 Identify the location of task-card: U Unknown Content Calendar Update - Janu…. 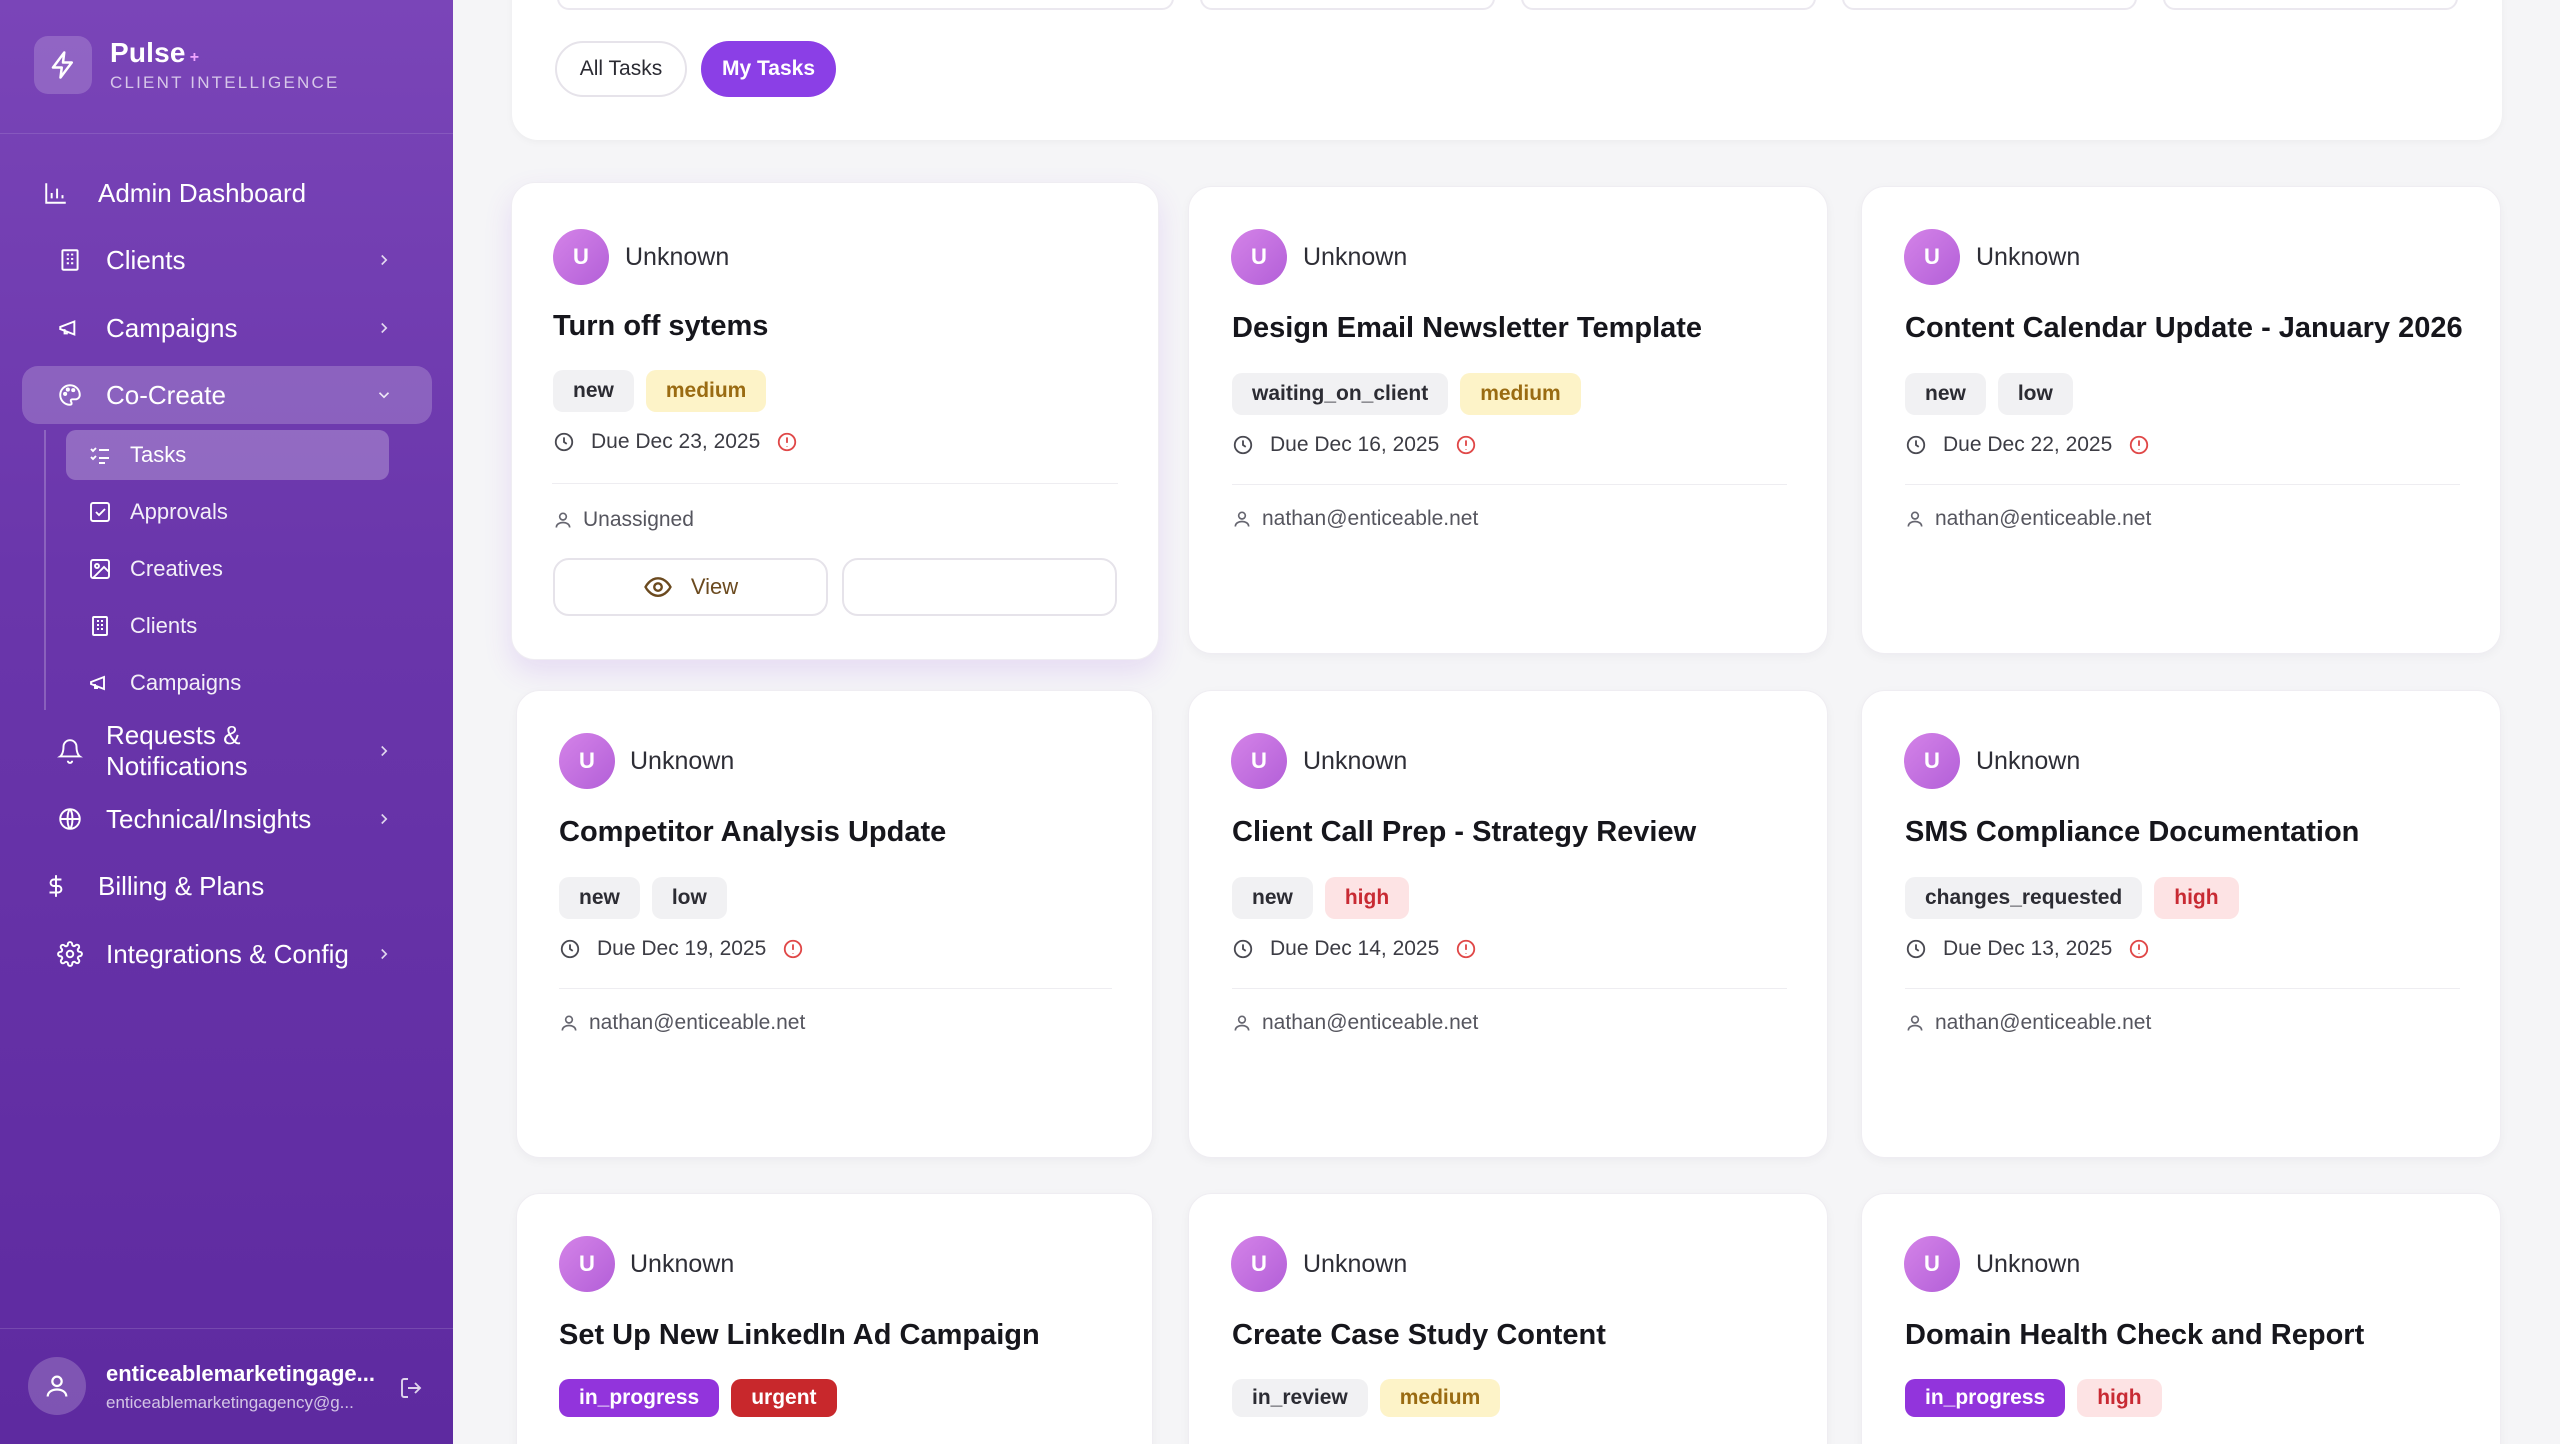
(2181, 420).